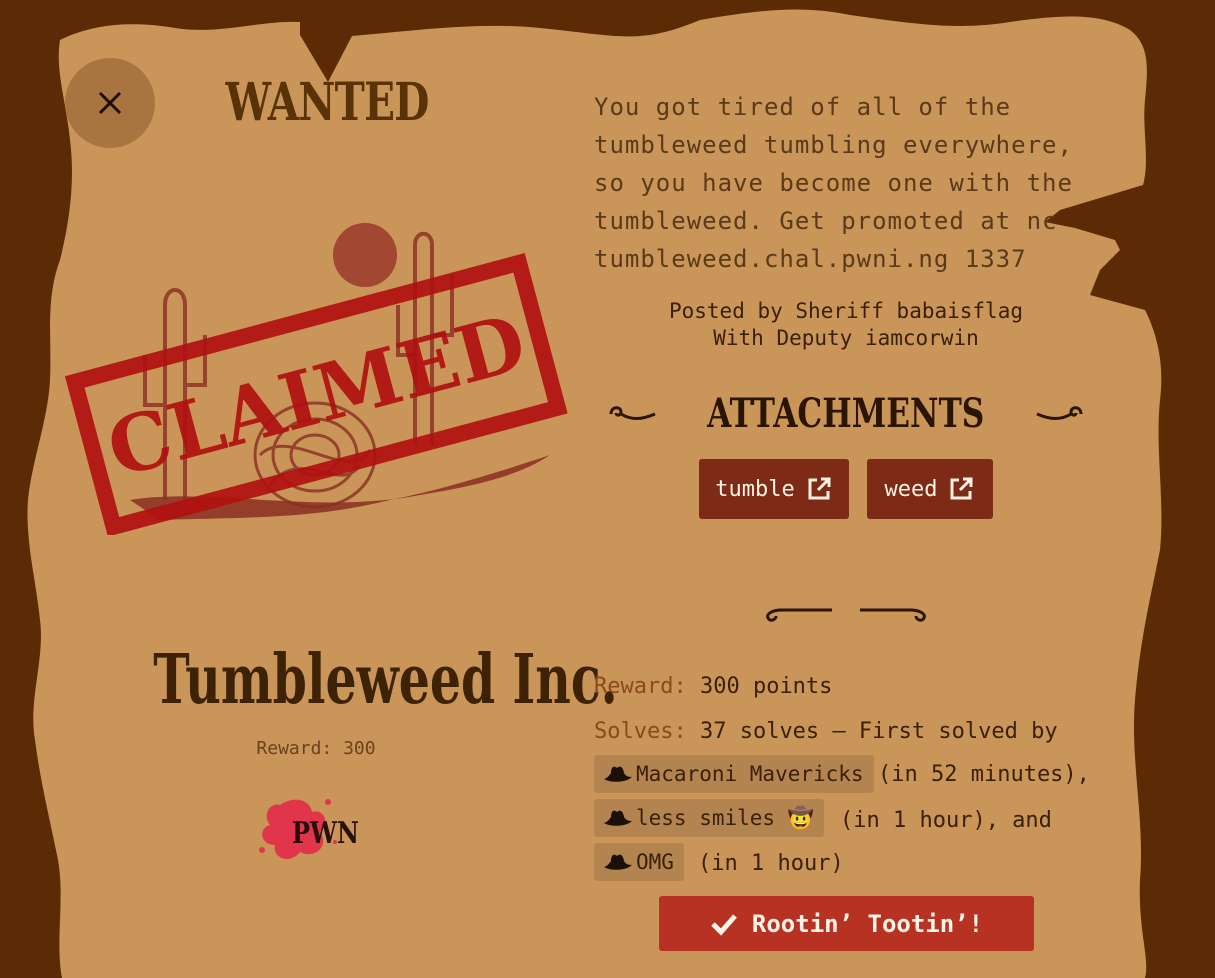 This screenshot has width=1215, height=978. I want to click on solve-time: (in 1 hour), and, so click(946, 820).